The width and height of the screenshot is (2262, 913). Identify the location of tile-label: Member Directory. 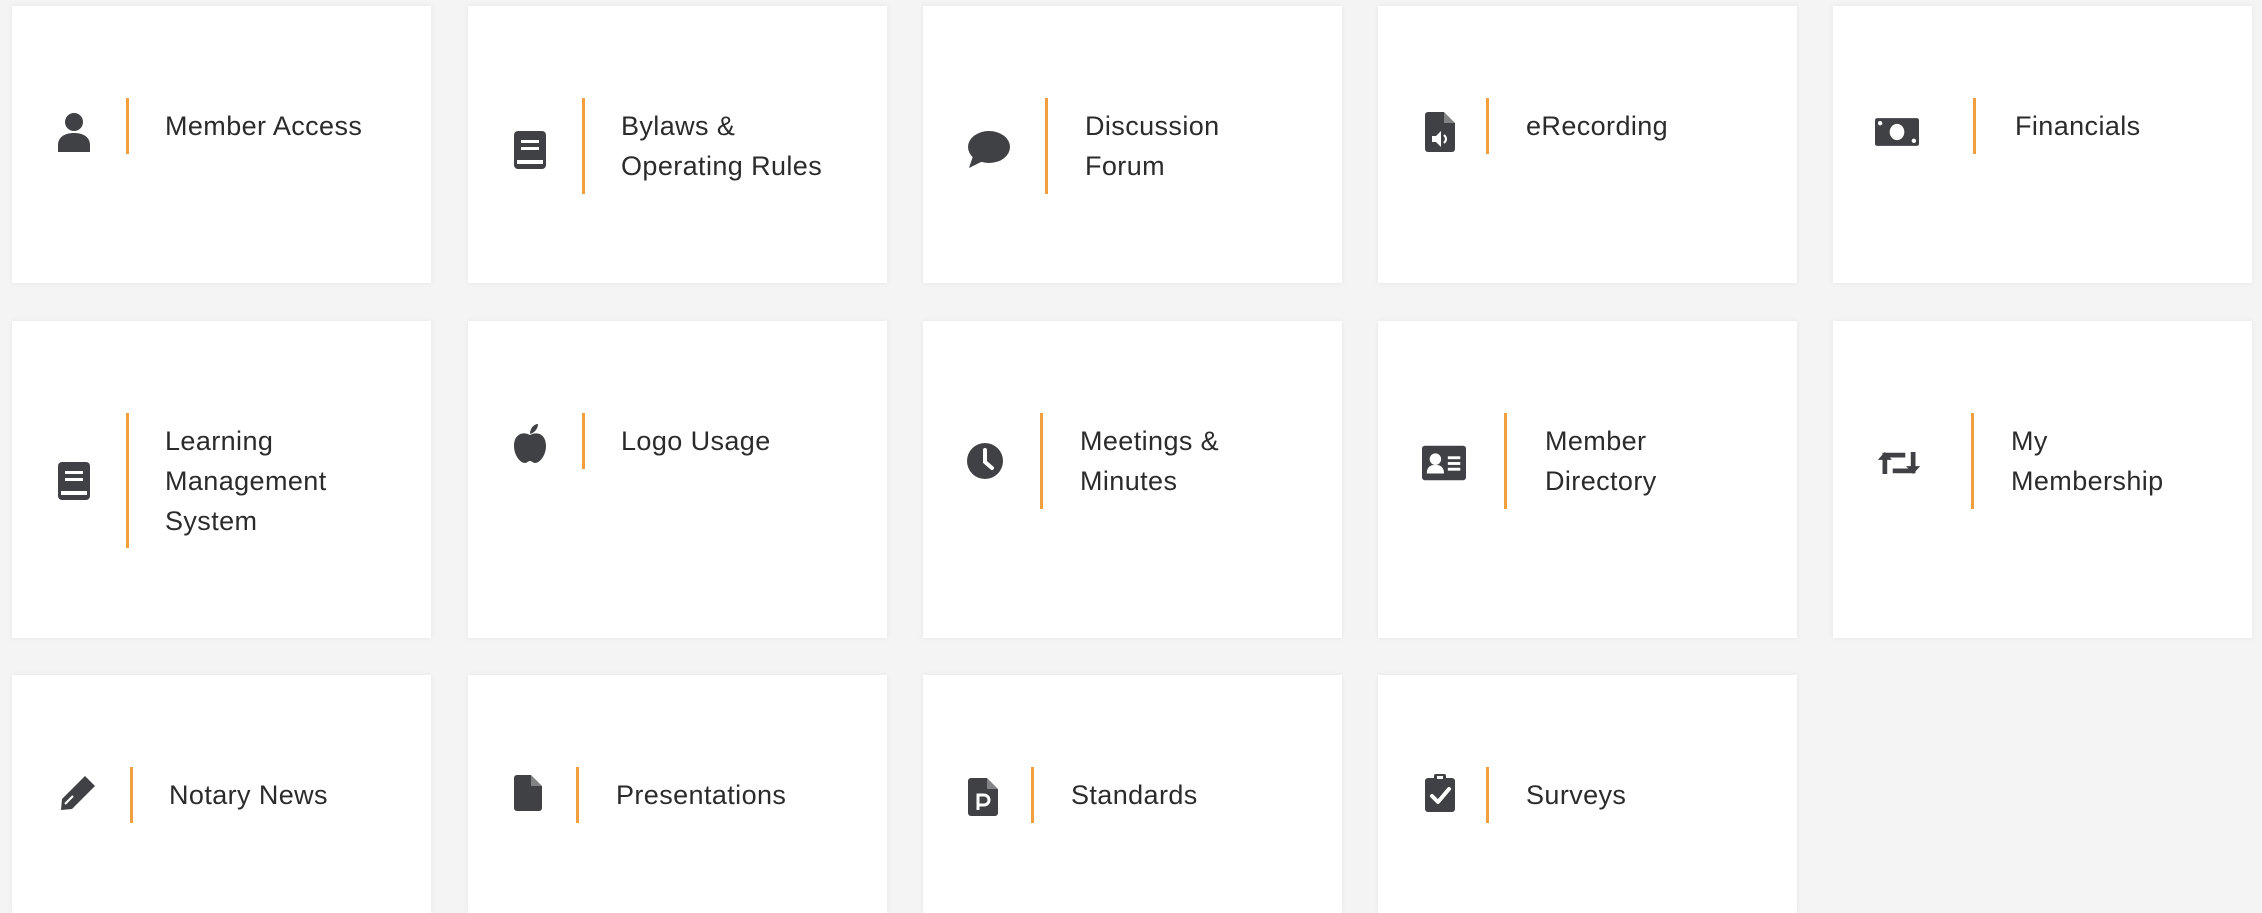
(1601, 461).